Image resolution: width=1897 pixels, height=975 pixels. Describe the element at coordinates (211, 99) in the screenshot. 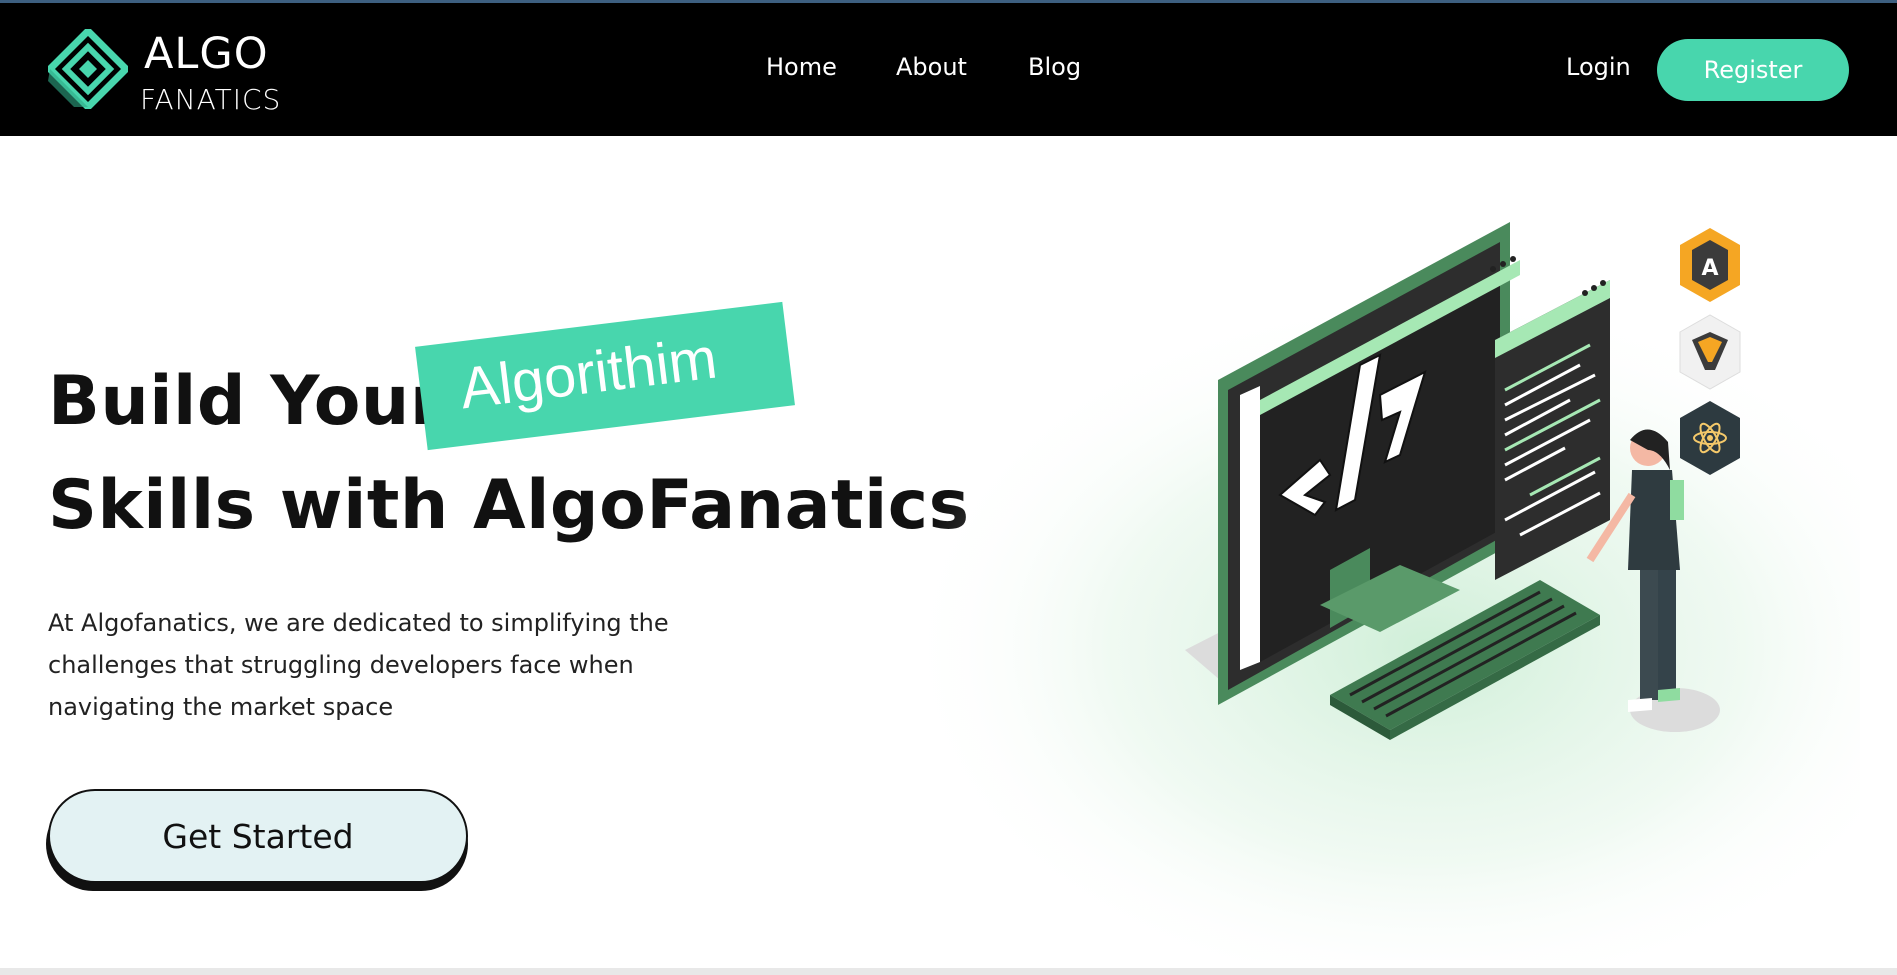

I see `logo-text-fanatics: FANATICS` at that location.